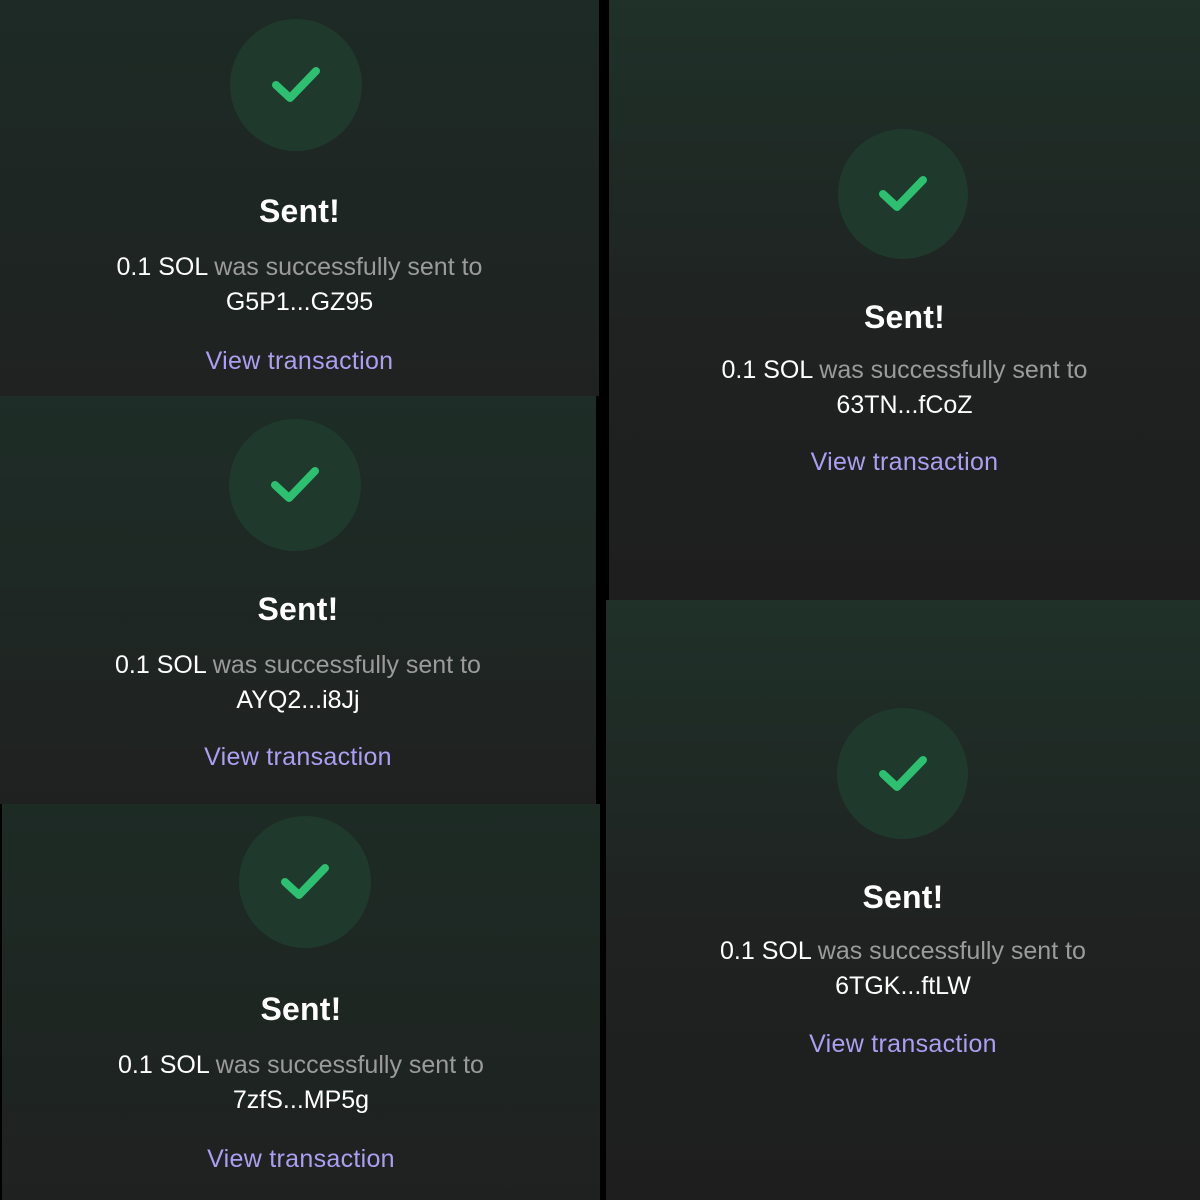 This screenshot has height=1200, width=1200. Describe the element at coordinates (298, 700) in the screenshot. I see `recipient-address: AYQ2...i8Jj` at that location.